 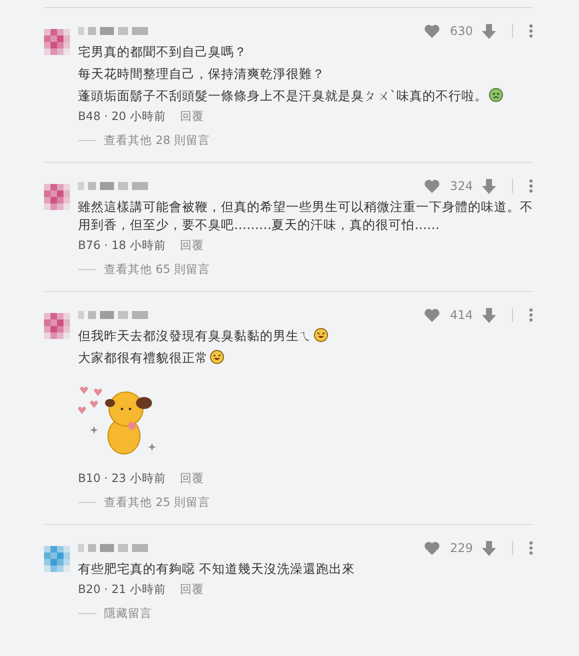 I want to click on replies-link: 查看其他 65 則留言, so click(x=157, y=269).